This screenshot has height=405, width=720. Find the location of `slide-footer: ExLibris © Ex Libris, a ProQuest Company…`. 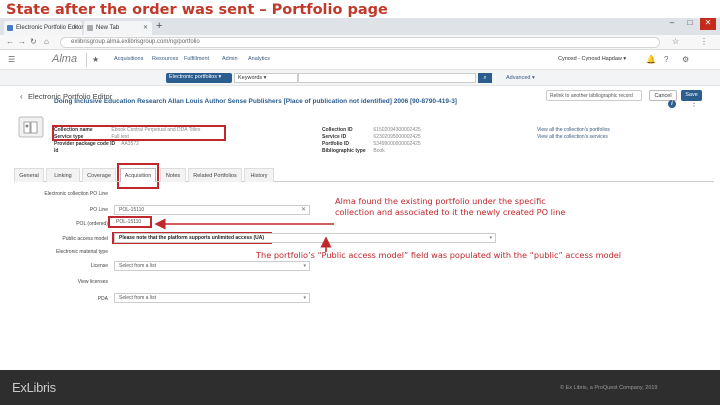

slide-footer: ExLibris © Ex Libris, a ProQuest Company… is located at coordinates (360, 387).